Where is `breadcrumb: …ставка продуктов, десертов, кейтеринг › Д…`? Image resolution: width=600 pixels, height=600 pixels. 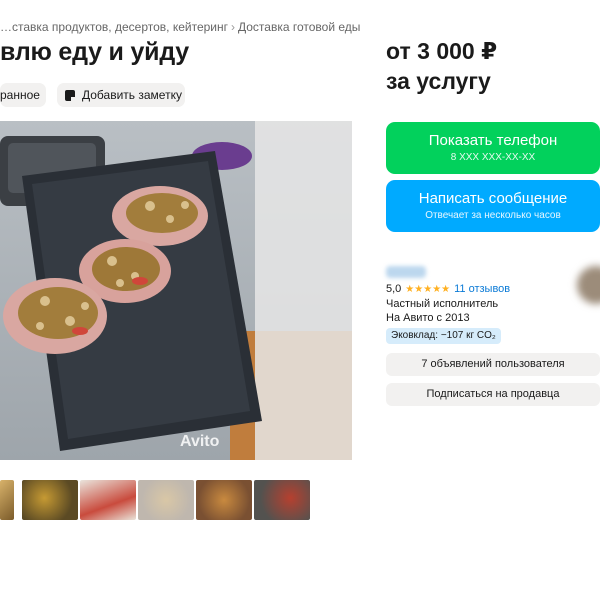 breadcrumb: …ставка продуктов, десертов, кейтеринг › Д… is located at coordinates (180, 27).